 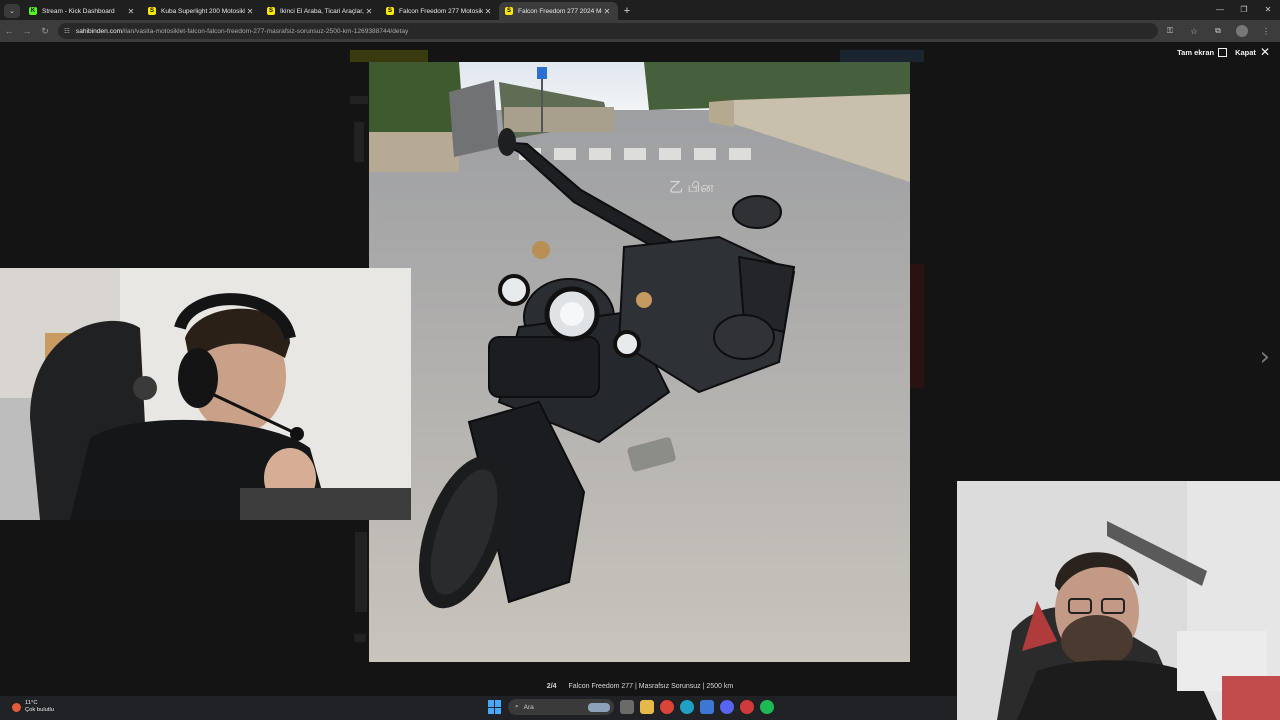 I want to click on close-window-icon: ✕, so click(x=1268, y=10).